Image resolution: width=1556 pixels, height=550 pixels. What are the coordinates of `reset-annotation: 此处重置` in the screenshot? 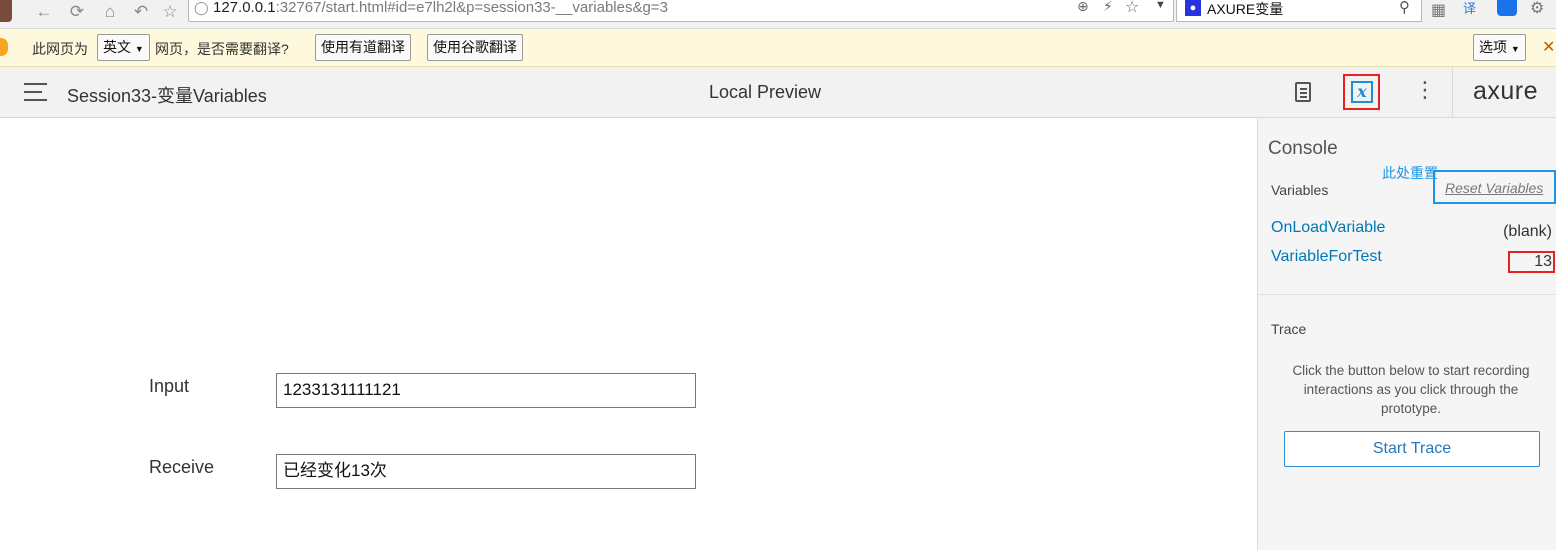 It's located at (1410, 173).